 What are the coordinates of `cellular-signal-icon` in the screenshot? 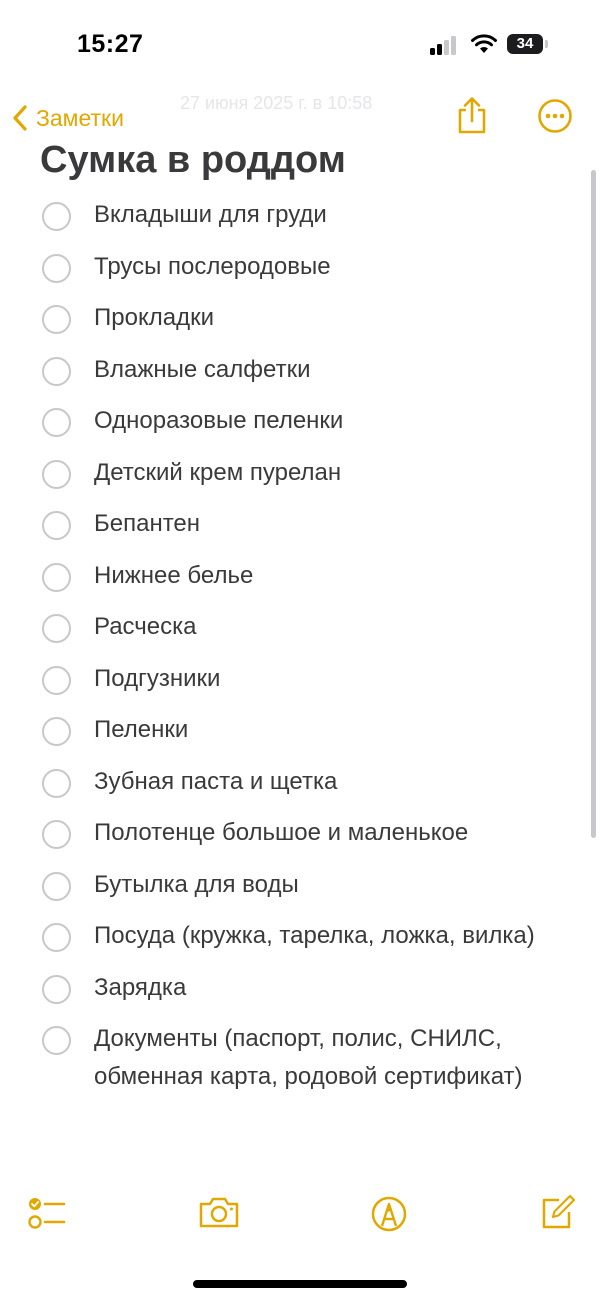 It's located at (446, 45).